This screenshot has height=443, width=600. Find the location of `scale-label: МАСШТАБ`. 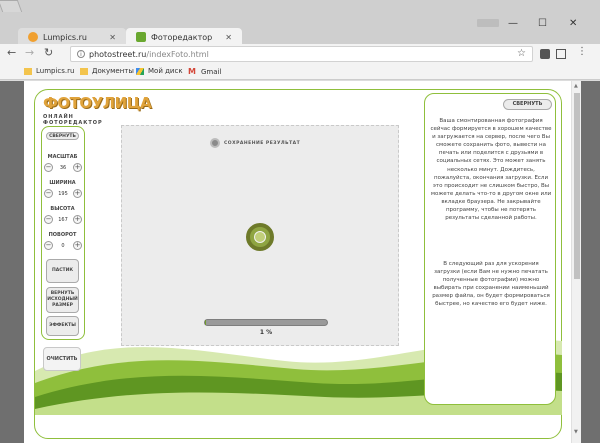

scale-label: МАСШТАБ is located at coordinates (62, 157).